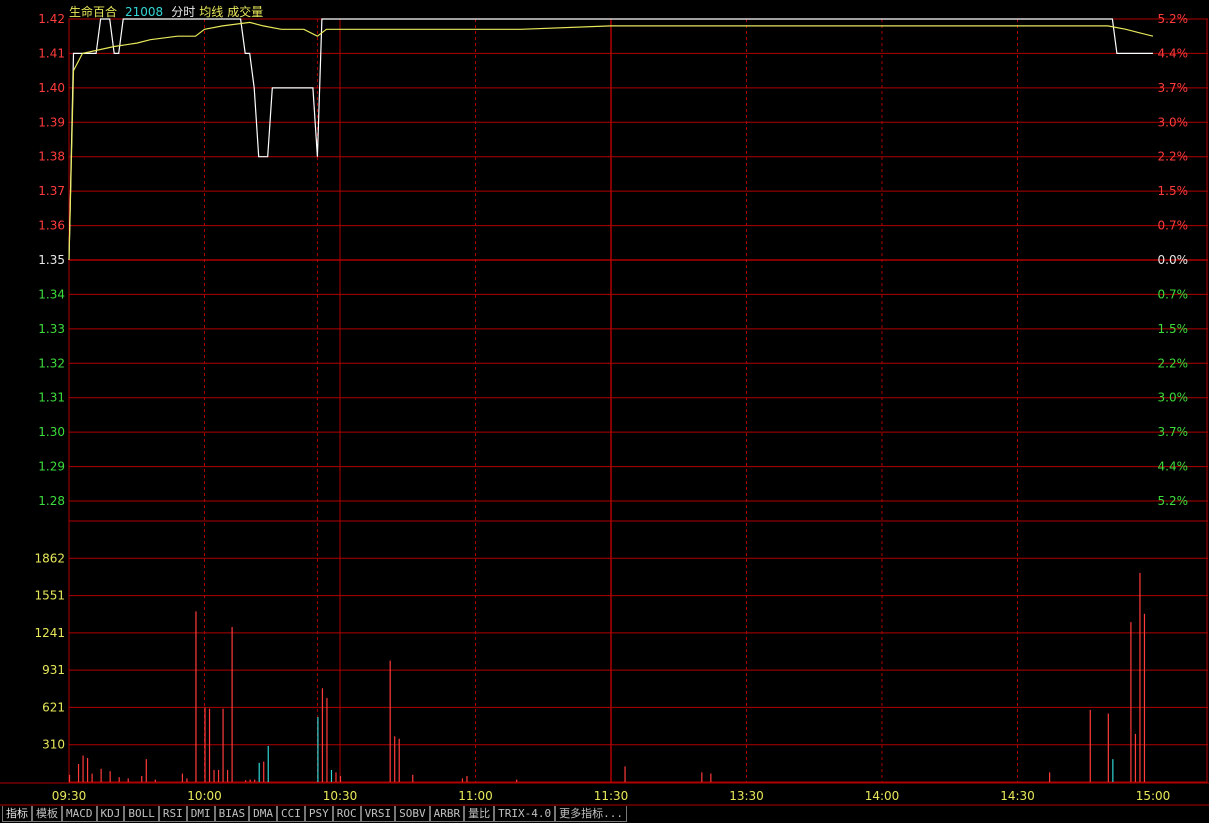 The height and width of the screenshot is (823, 1209). Describe the element at coordinates (447, 814) in the screenshot. I see `indicator-tab: ARBR` at that location.